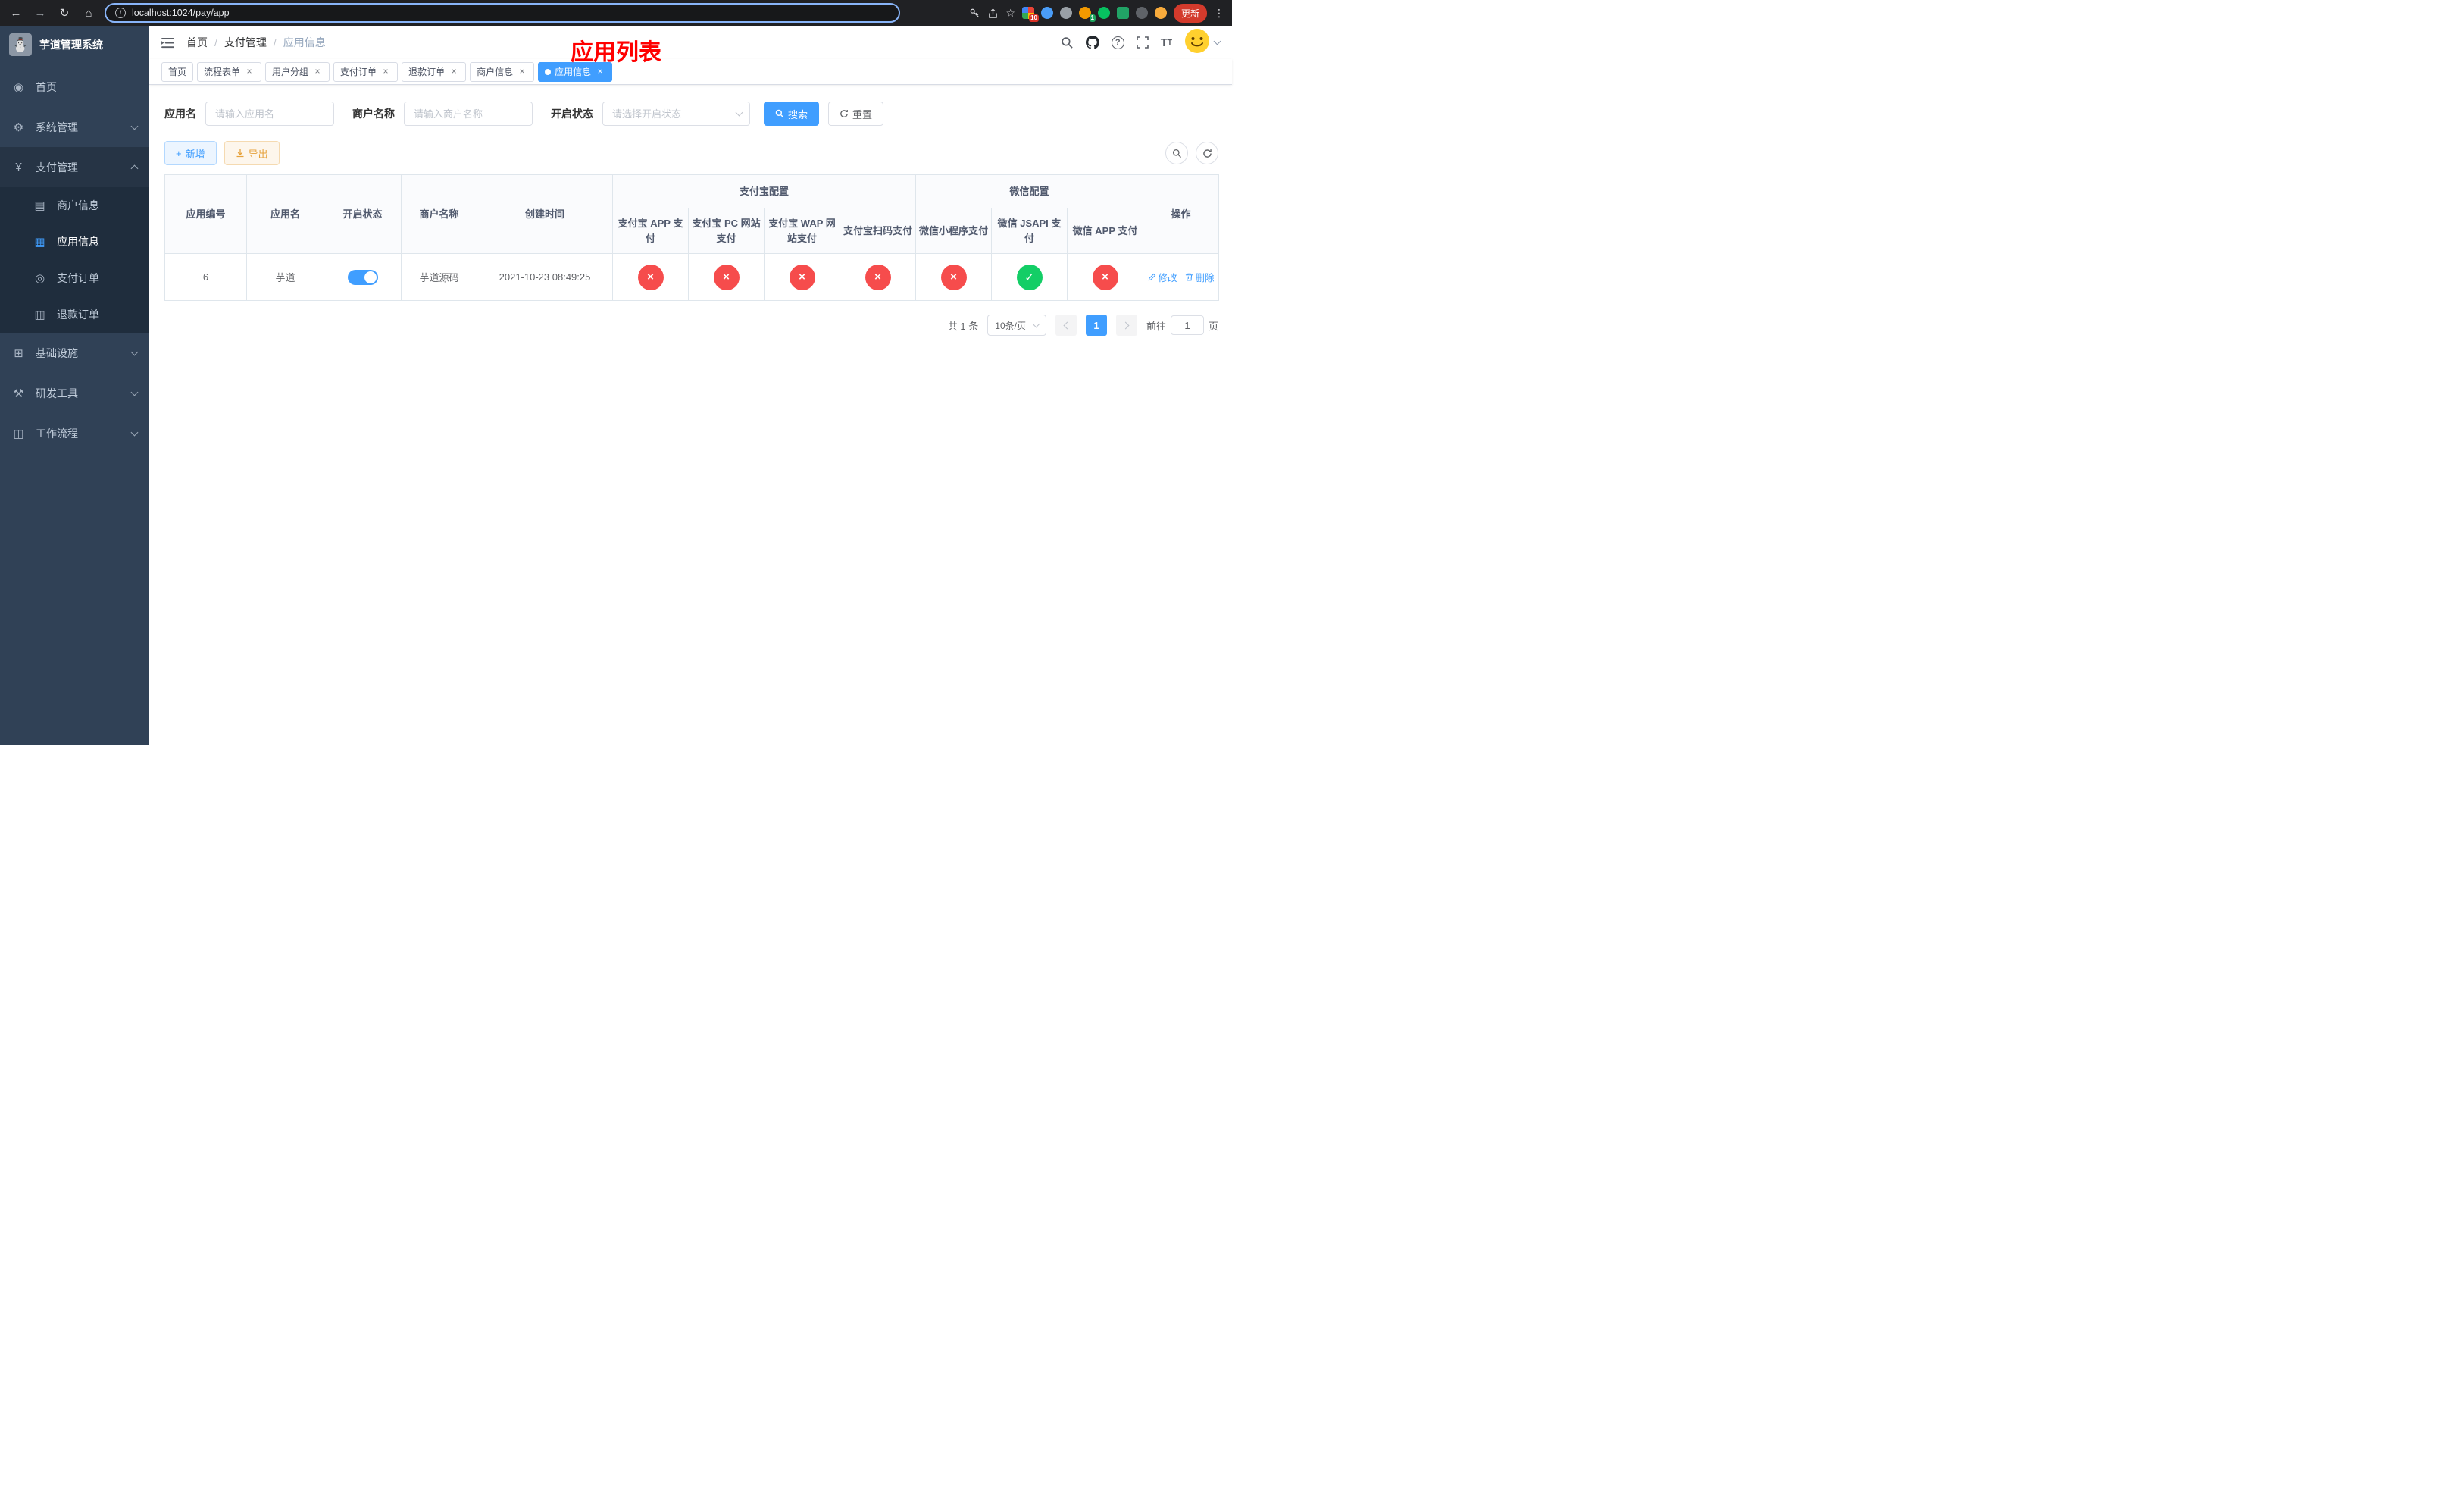  What do you see at coordinates (18, 434) in the screenshot?
I see `workflow-icon: ◫` at bounding box center [18, 434].